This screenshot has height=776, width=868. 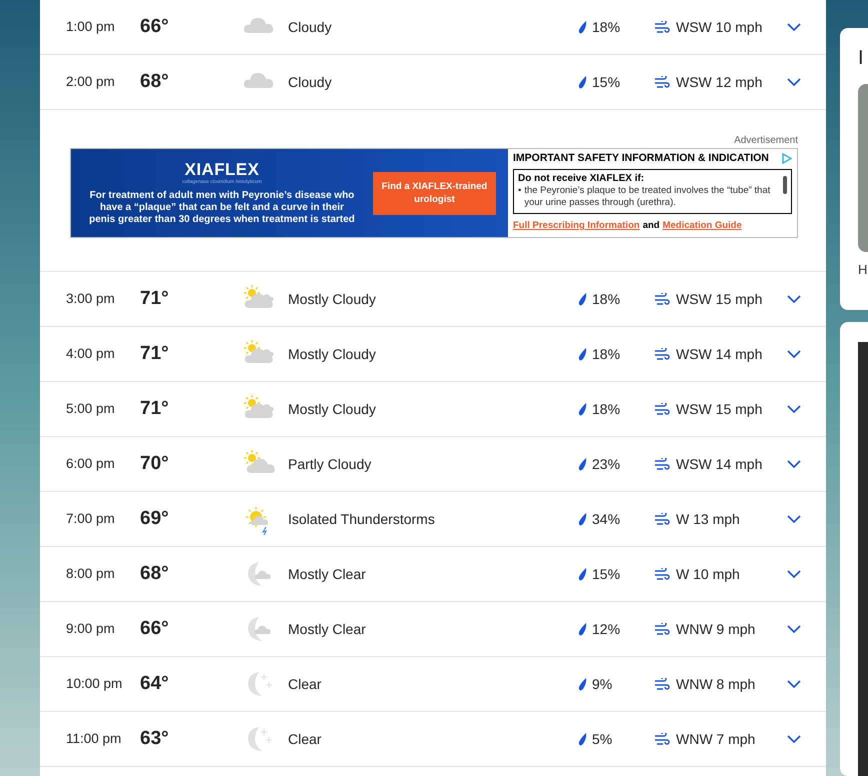 What do you see at coordinates (91, 27) in the screenshot?
I see `hour-time: 1:00 pm` at bounding box center [91, 27].